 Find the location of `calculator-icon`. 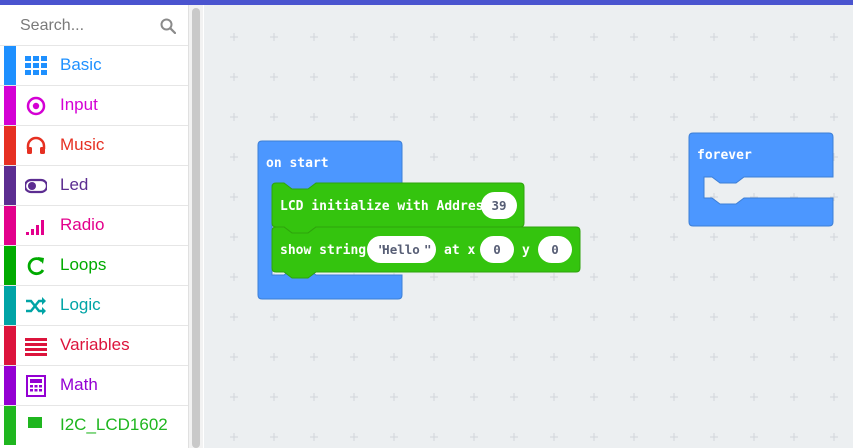

calculator-icon is located at coordinates (36, 386).